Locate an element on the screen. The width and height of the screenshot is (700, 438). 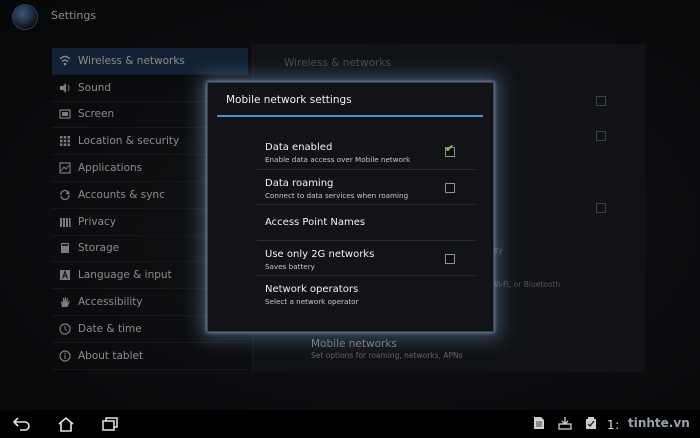
dialog-title: Mobile network settings is located at coordinates (289, 100).